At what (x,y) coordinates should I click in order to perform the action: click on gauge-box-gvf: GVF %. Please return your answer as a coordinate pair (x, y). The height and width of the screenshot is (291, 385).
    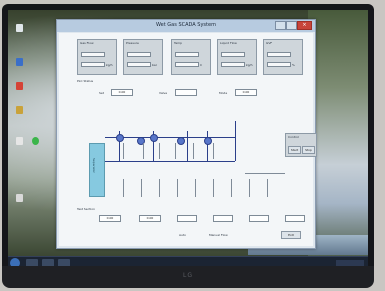
    Looking at the image, I should click on (283, 57).